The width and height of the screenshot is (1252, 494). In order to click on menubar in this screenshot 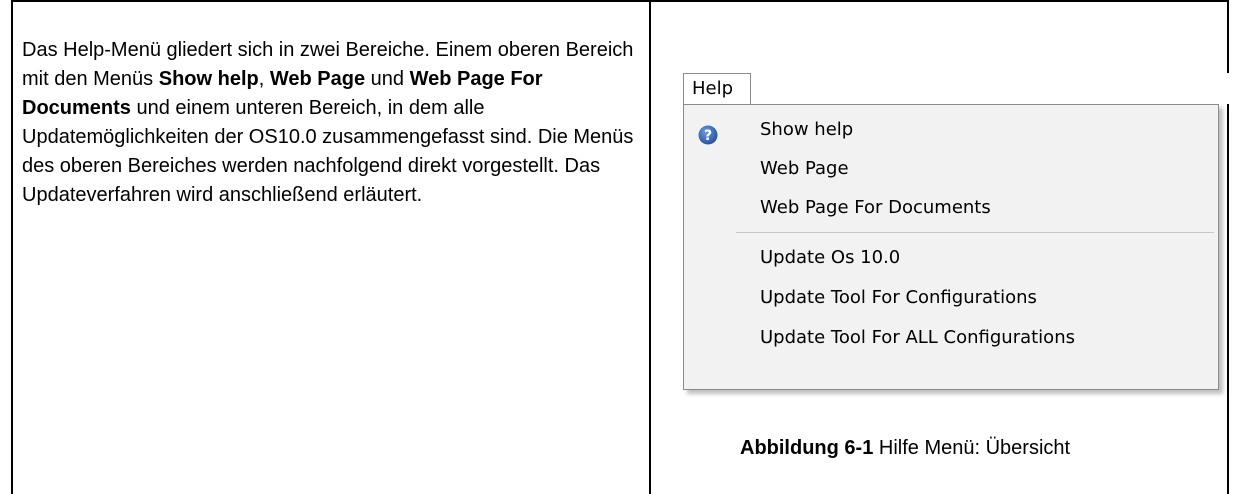, I will do `click(991, 88)`.